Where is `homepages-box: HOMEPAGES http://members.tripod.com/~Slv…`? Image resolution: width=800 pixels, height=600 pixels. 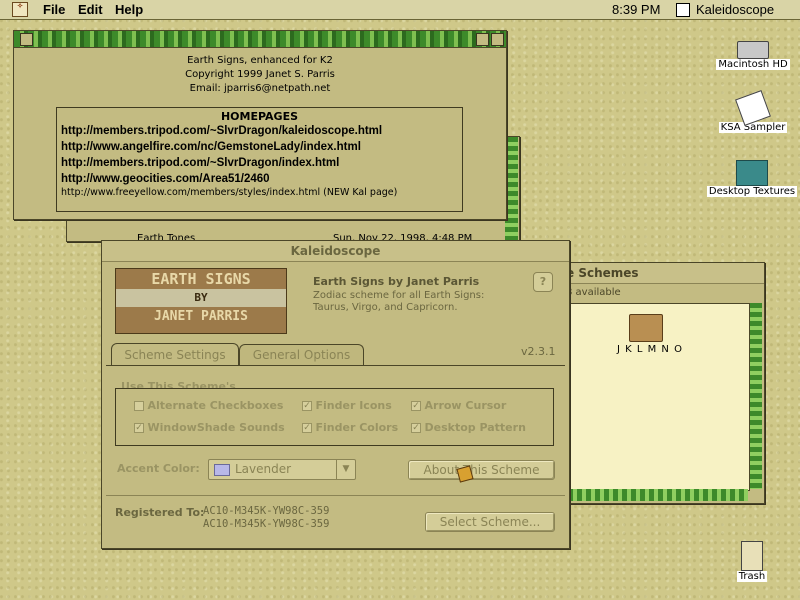 homepages-box: HOMEPAGES http://members.tripod.com/~Slv… is located at coordinates (259, 159).